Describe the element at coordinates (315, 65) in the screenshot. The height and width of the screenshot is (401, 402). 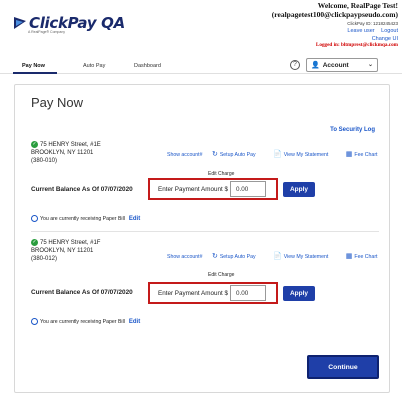
I see `person-icon: 👤` at that location.